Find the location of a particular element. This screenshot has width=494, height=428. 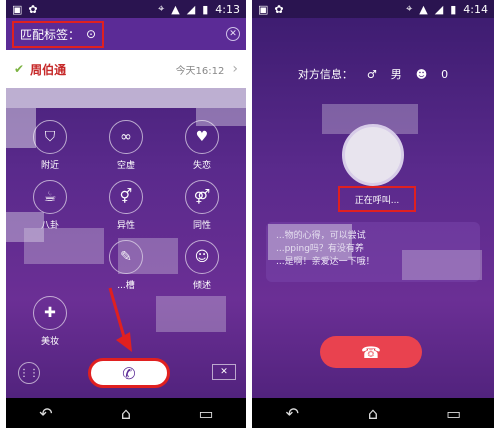

contact-name: 周伯通 is located at coordinates (48, 69).